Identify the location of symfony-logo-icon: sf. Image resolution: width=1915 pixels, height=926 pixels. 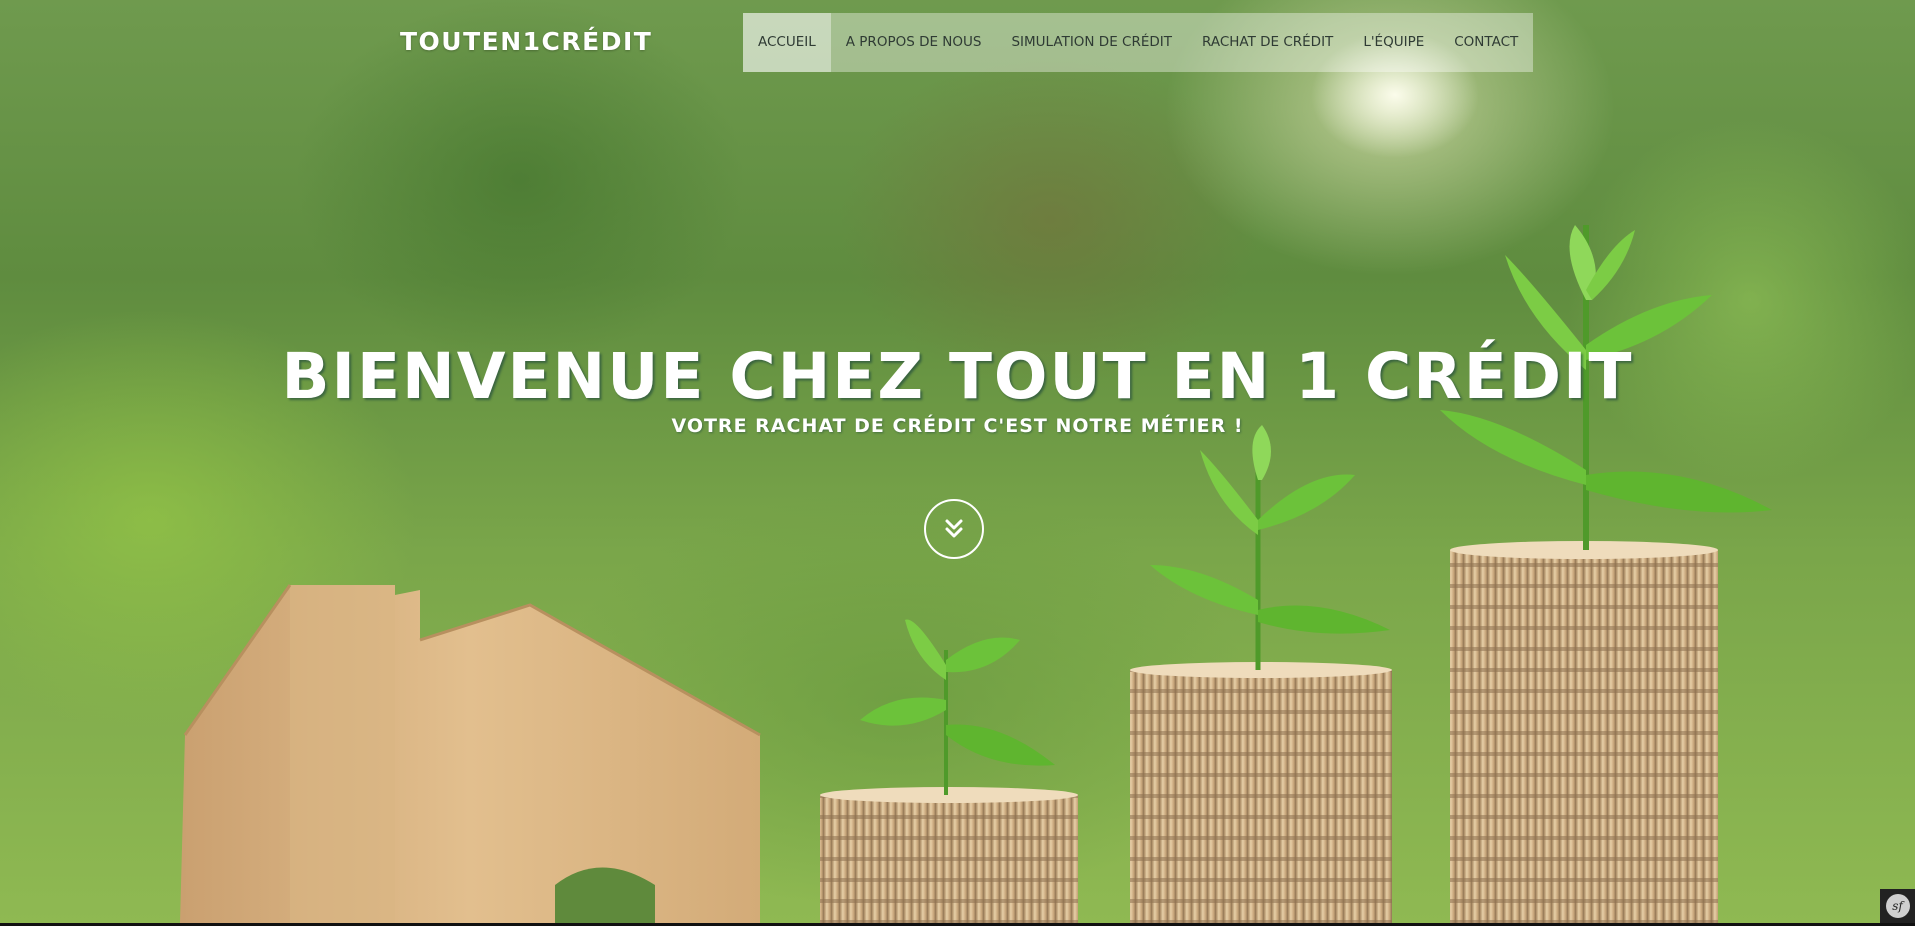
(1897, 906).